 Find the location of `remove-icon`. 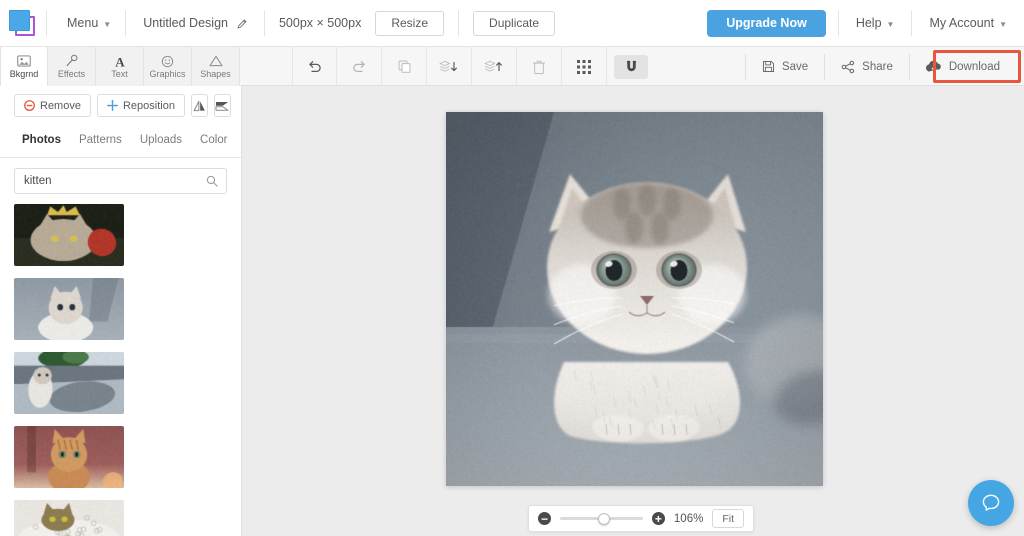

remove-icon is located at coordinates (29, 105).